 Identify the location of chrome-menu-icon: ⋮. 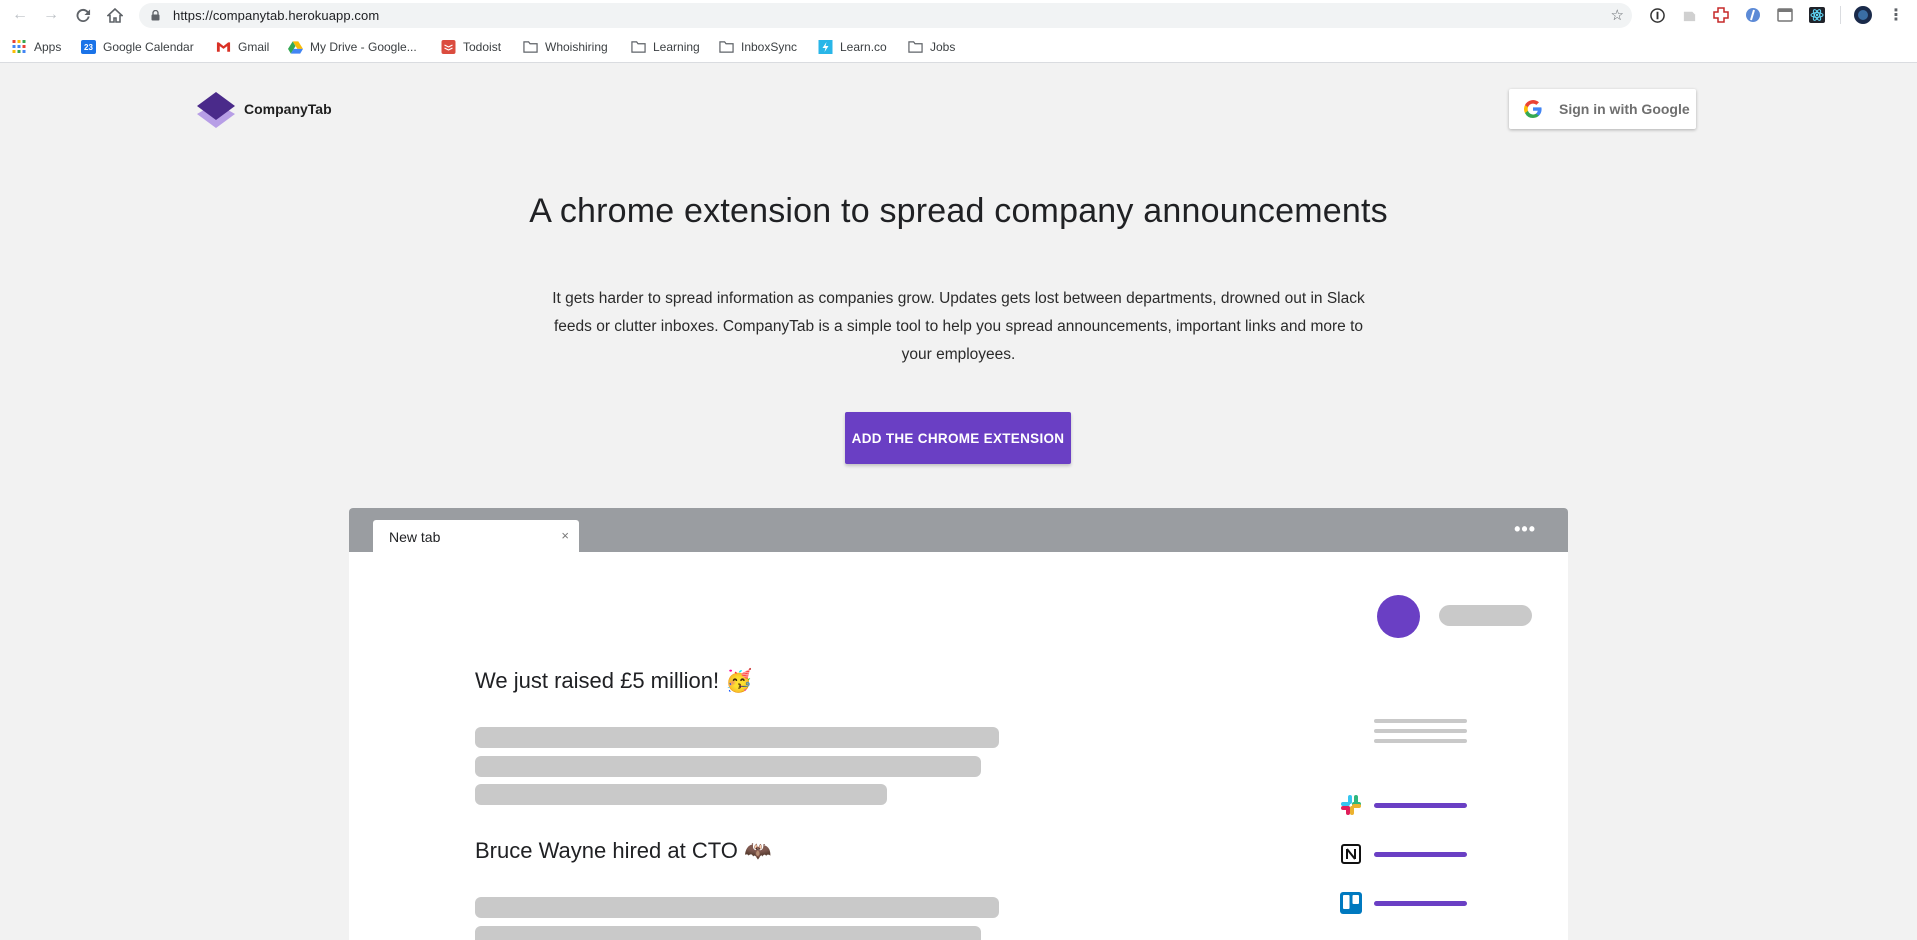
(1896, 15).